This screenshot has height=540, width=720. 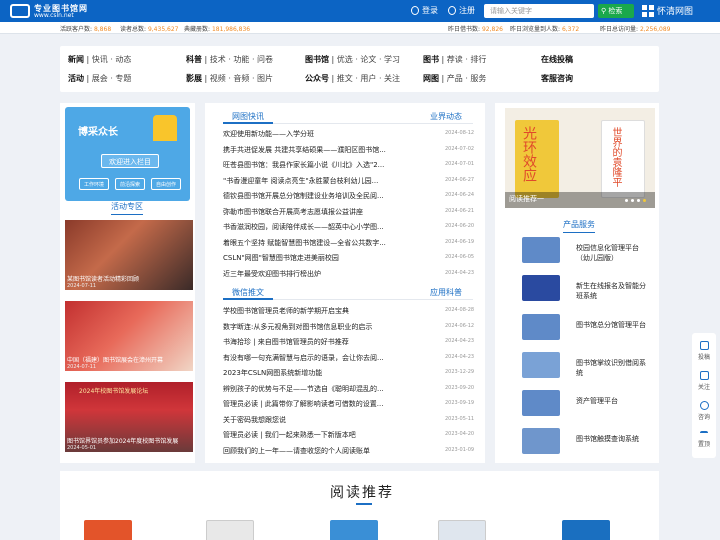 I want to click on news-title: 管理员必读 | 我们一起来熟悉一下新版本吧, so click(x=289, y=435).